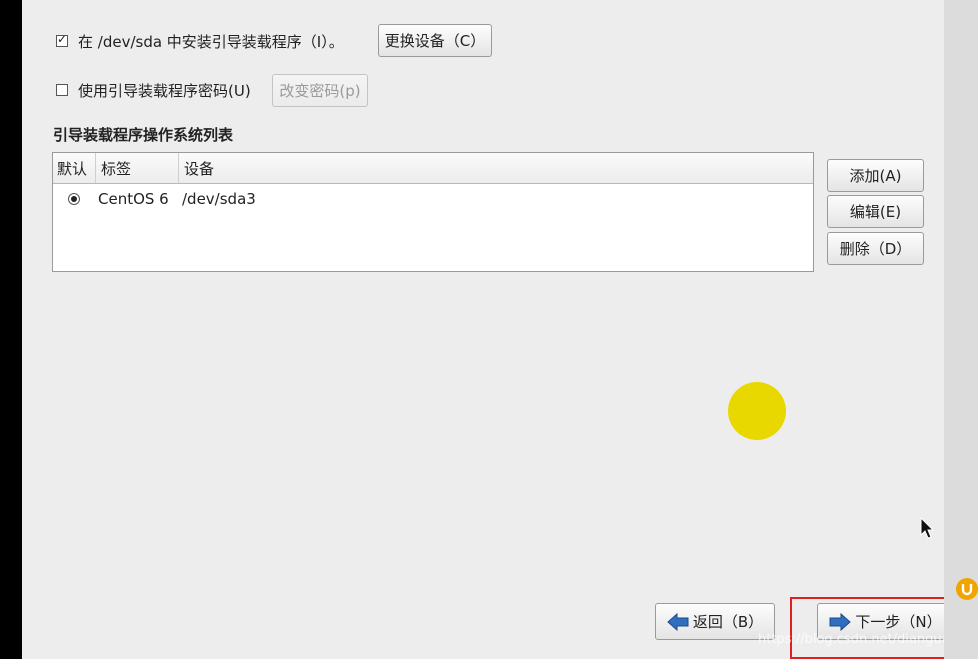  What do you see at coordinates (728, 622) in the screenshot?
I see `back-label: 返回（B）` at bounding box center [728, 622].